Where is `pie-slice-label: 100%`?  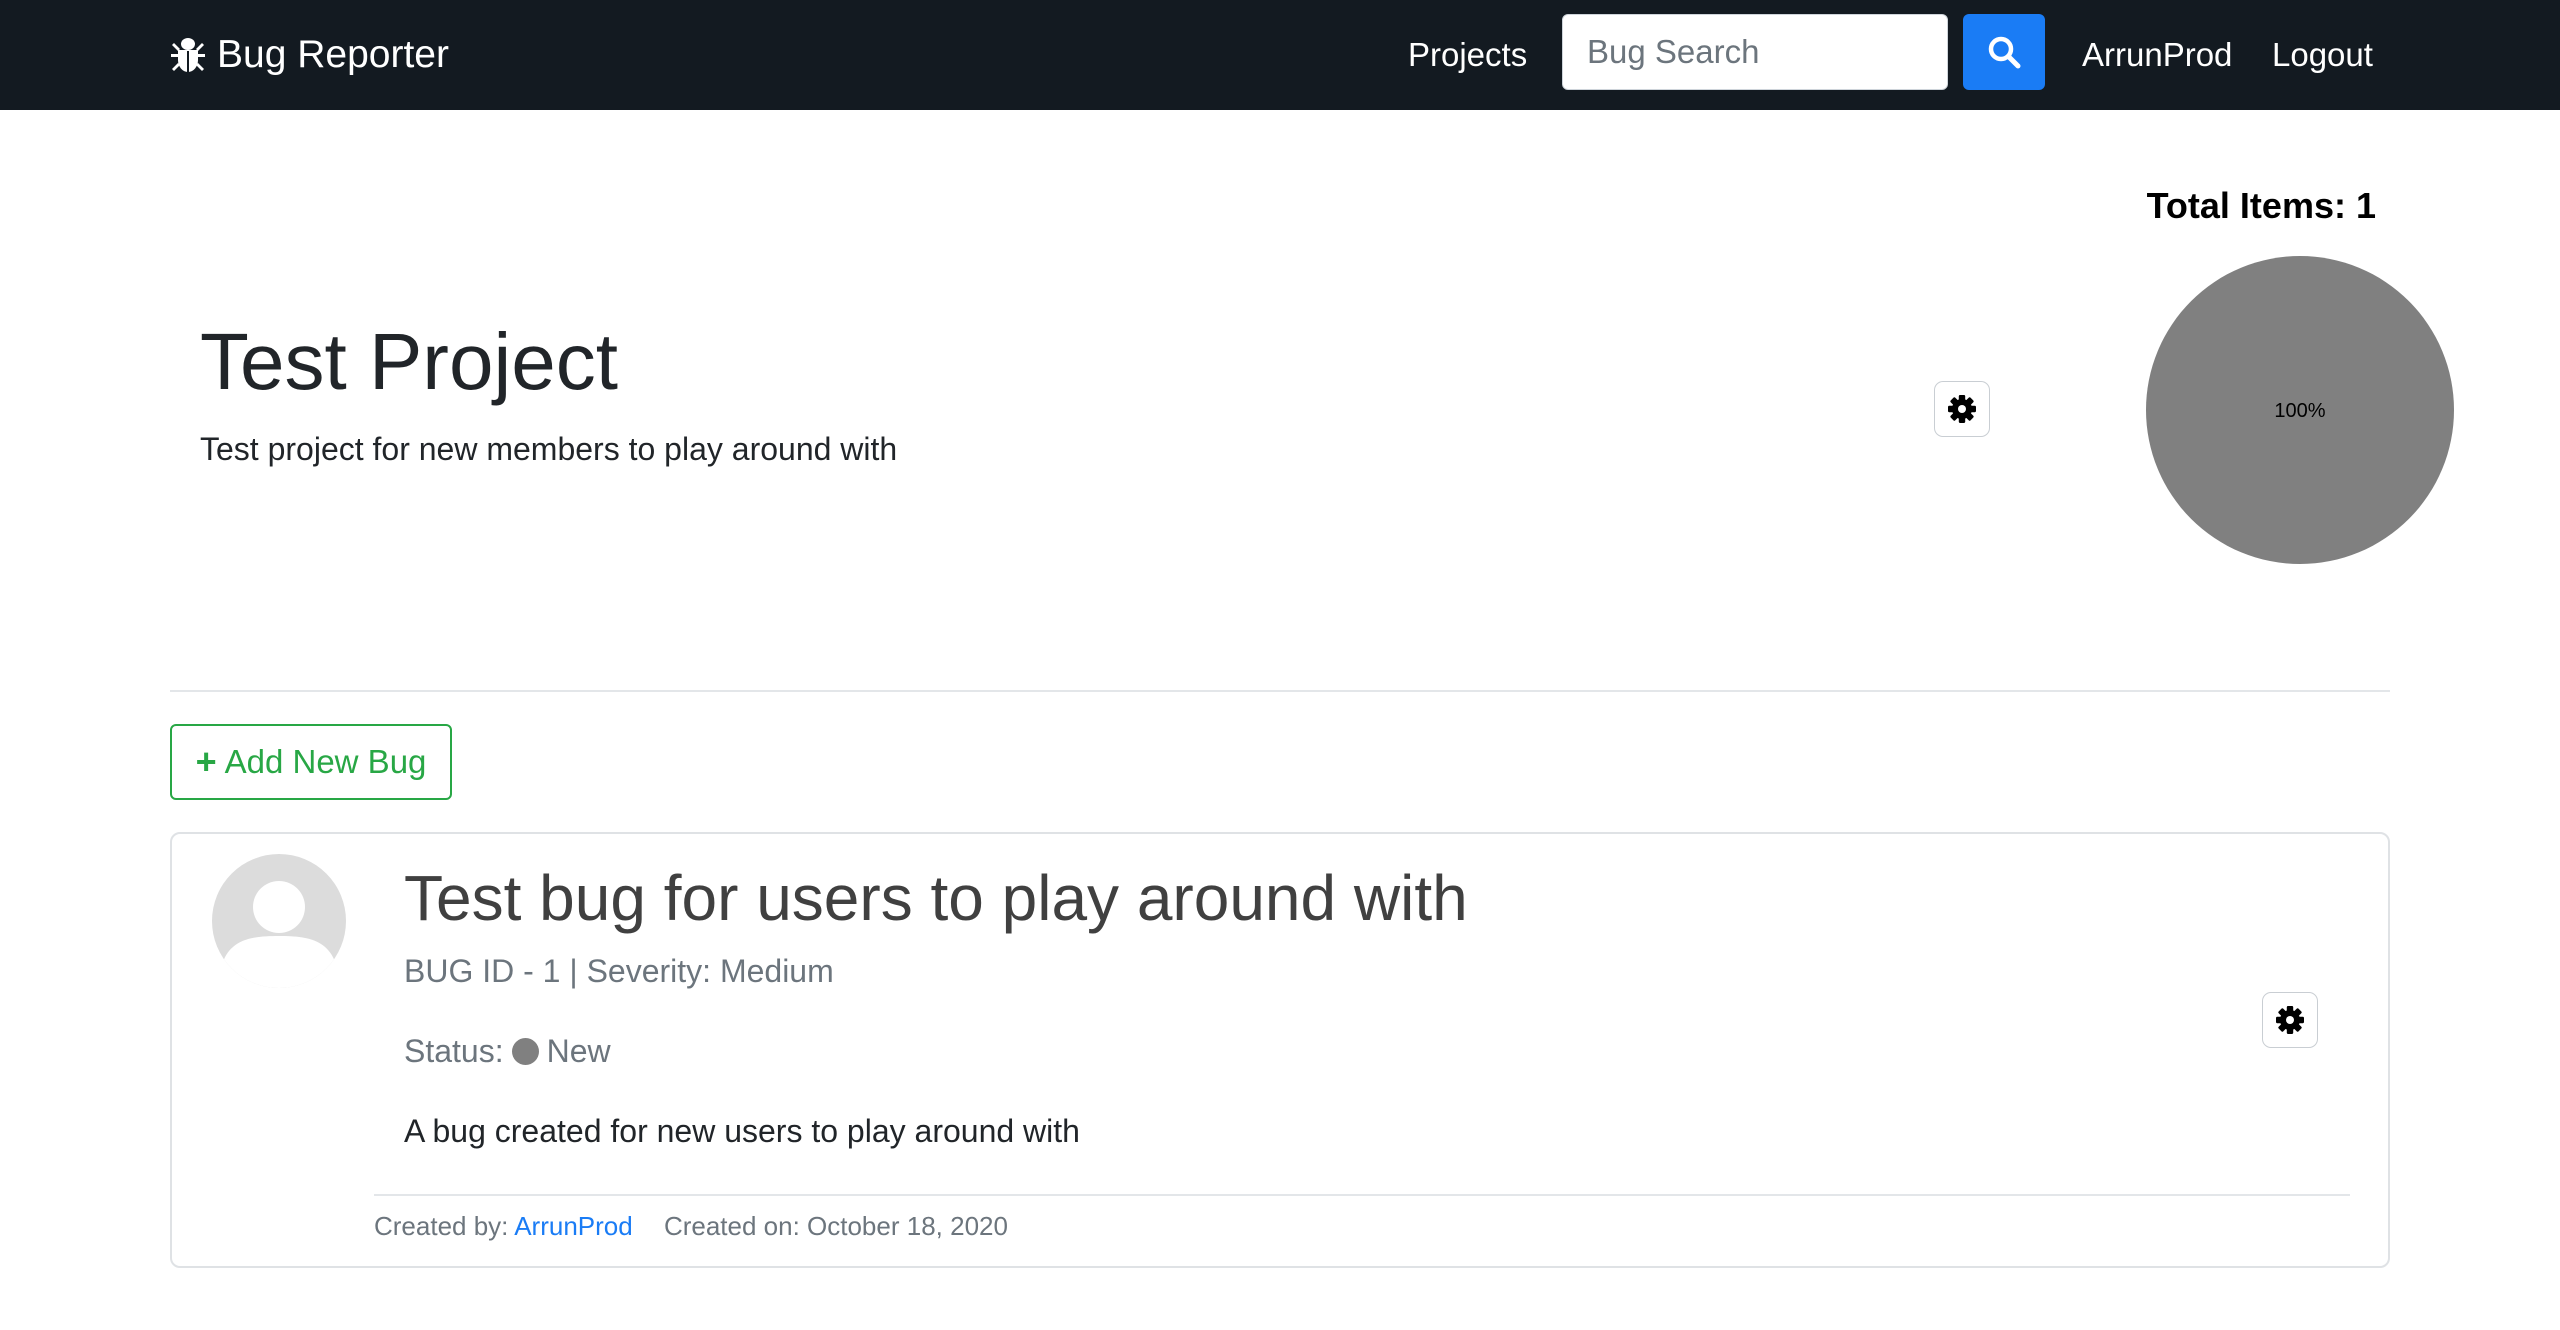 pie-slice-label: 100% is located at coordinates (2299, 411).